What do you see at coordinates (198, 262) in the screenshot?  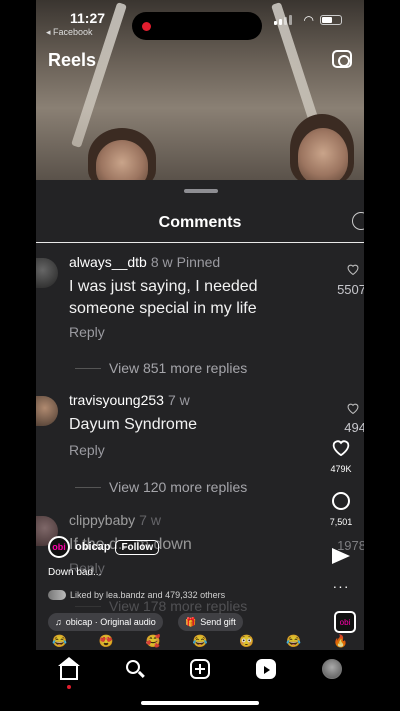 I see `pinned-label: Pinned` at bounding box center [198, 262].